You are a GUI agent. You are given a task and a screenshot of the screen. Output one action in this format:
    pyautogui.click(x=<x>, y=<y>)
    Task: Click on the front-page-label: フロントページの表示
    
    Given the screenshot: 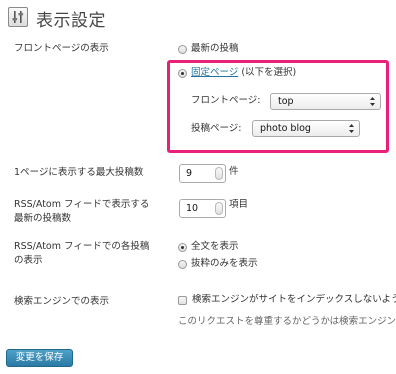 What is the action you would take?
    pyautogui.click(x=61, y=48)
    